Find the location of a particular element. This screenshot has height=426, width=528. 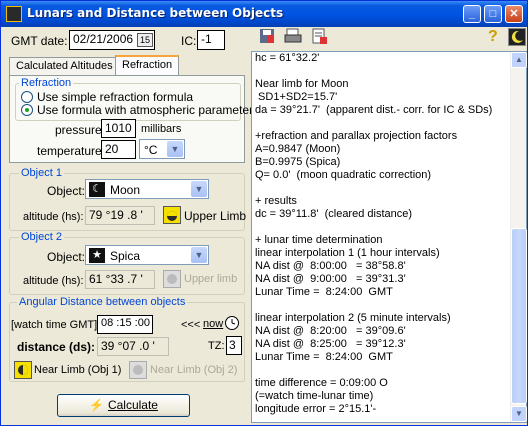

print-icon is located at coordinates (293, 37).